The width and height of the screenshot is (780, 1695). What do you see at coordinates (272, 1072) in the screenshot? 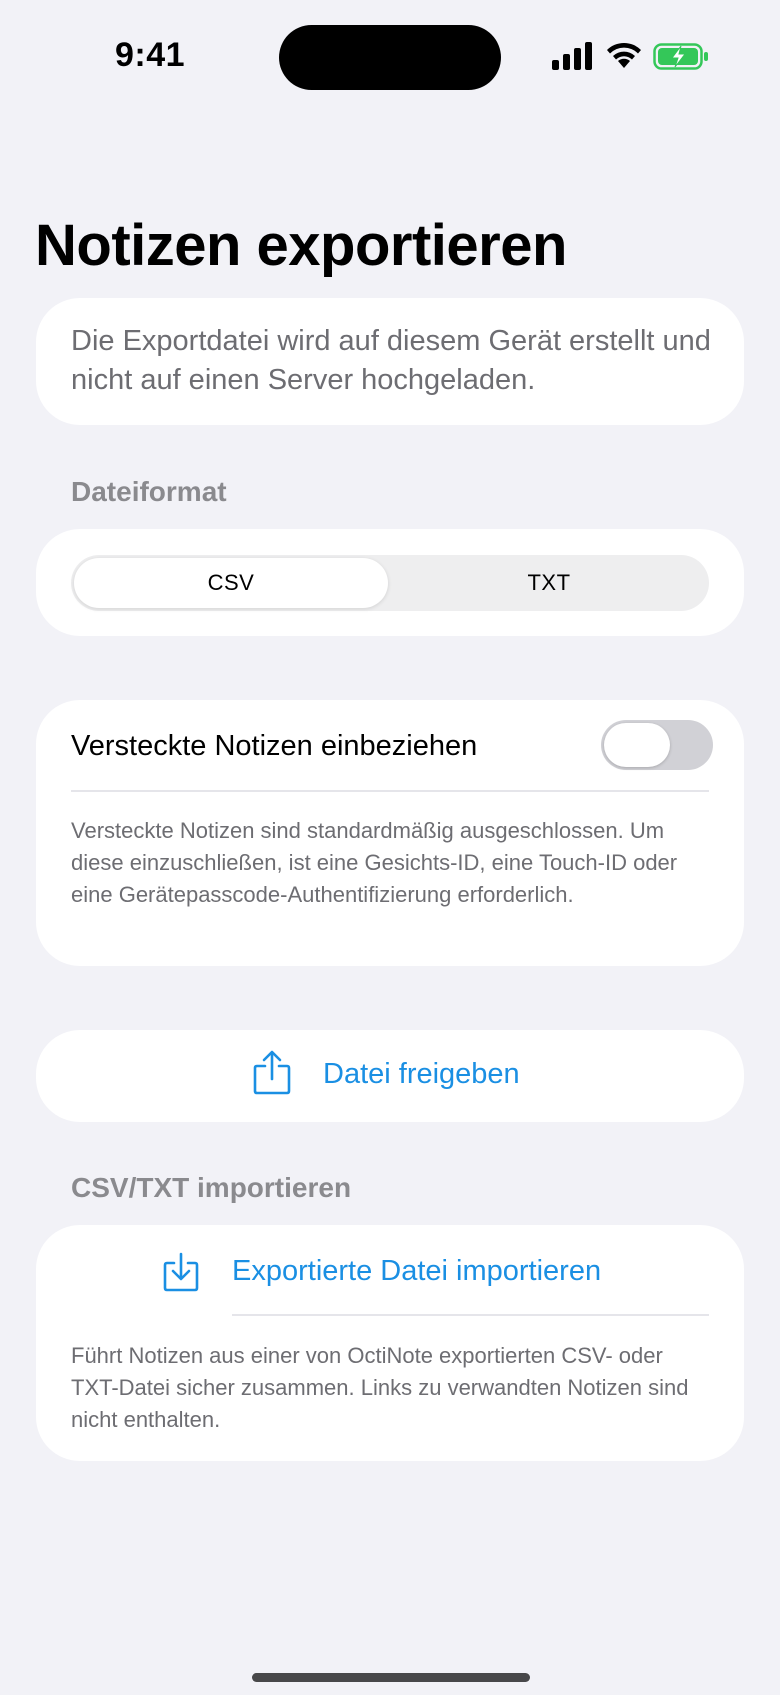
I see `share-icon` at bounding box center [272, 1072].